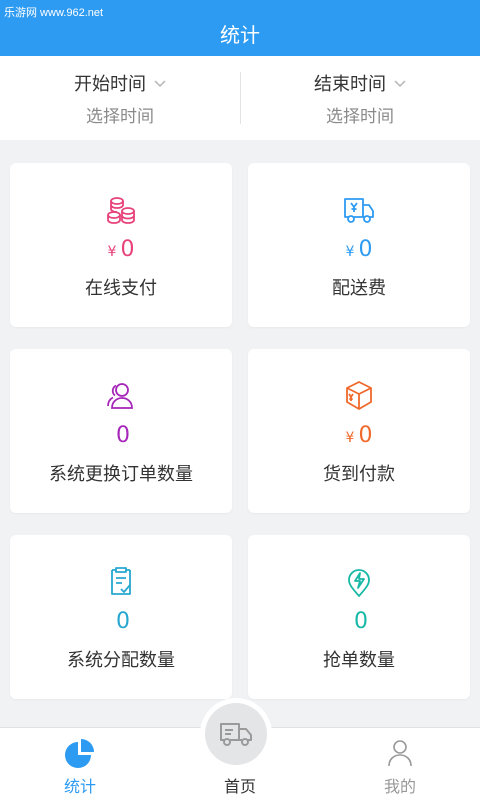 Image resolution: width=480 pixels, height=801 pixels. Describe the element at coordinates (359, 474) in the screenshot. I see `stat-label: 货到付款` at that location.